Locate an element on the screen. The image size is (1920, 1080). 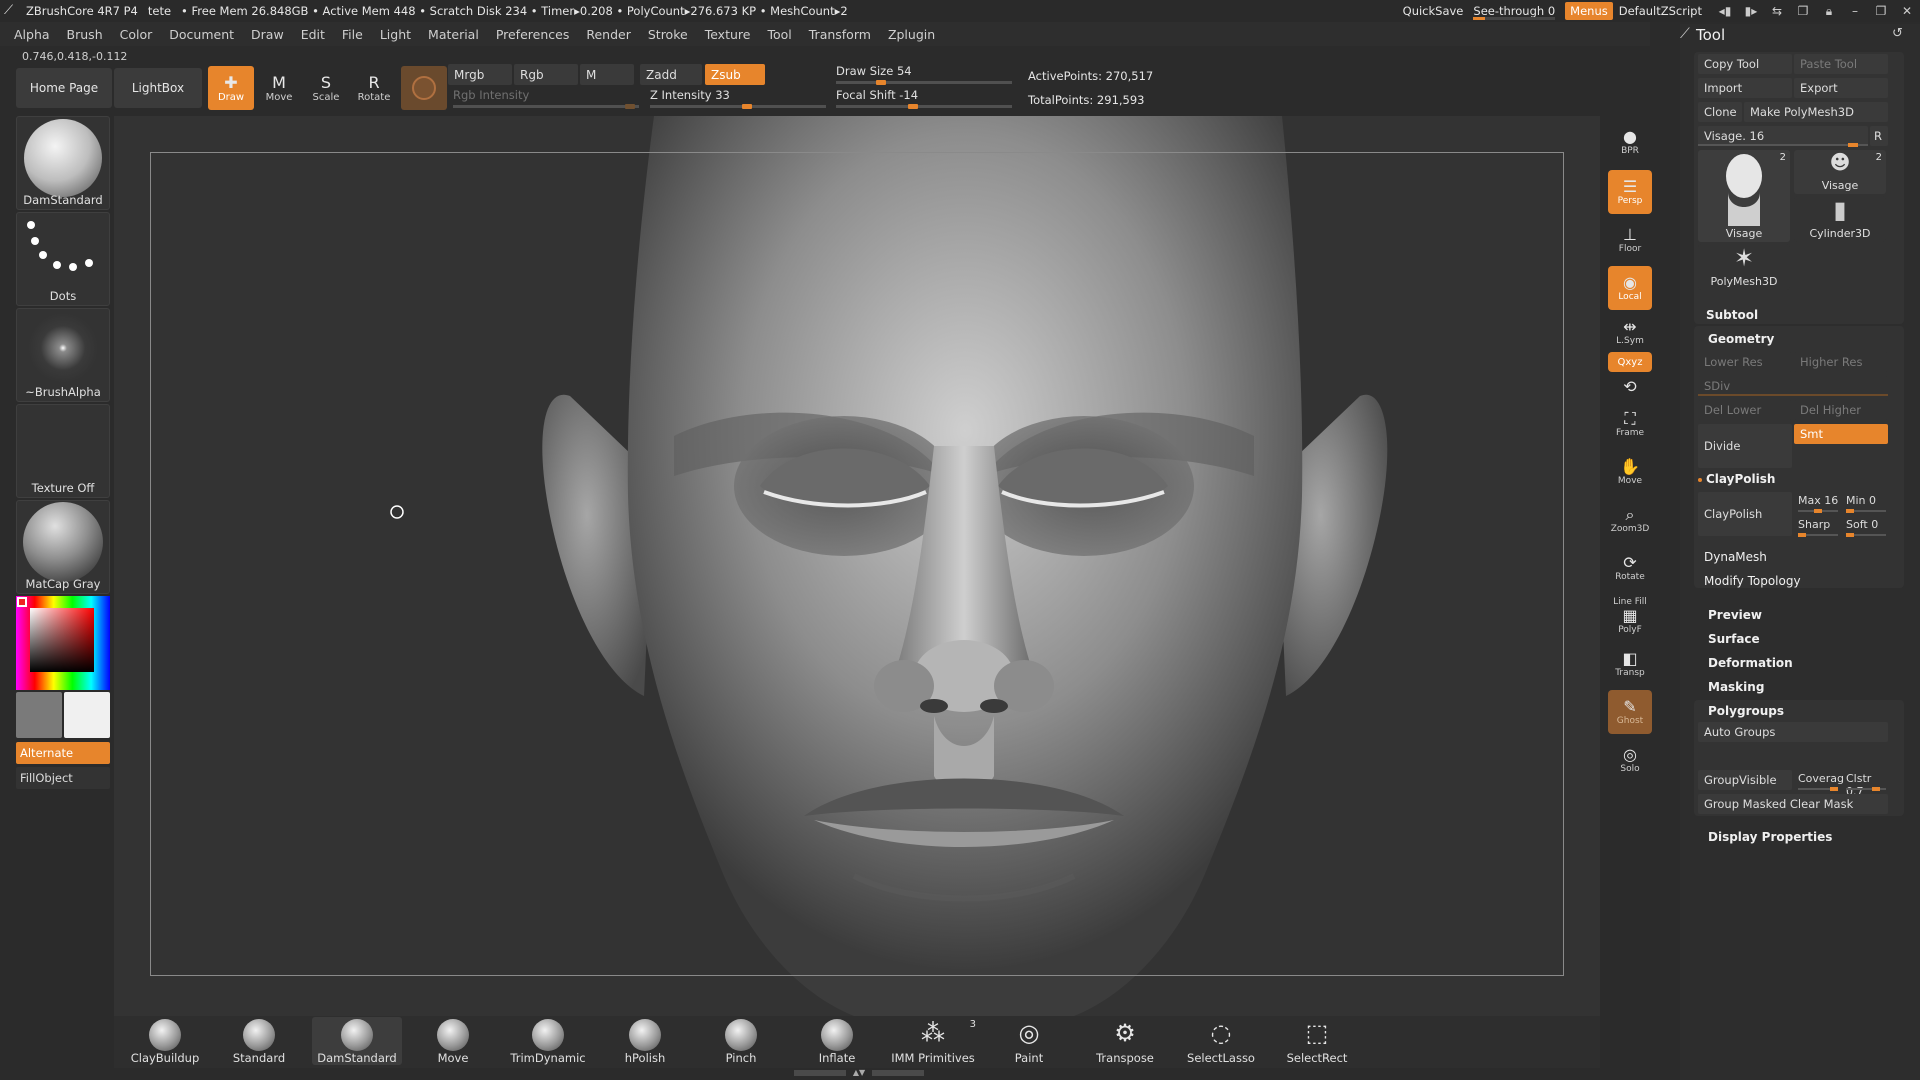
polygroups-section: Polygroups is located at coordinates (1746, 711).